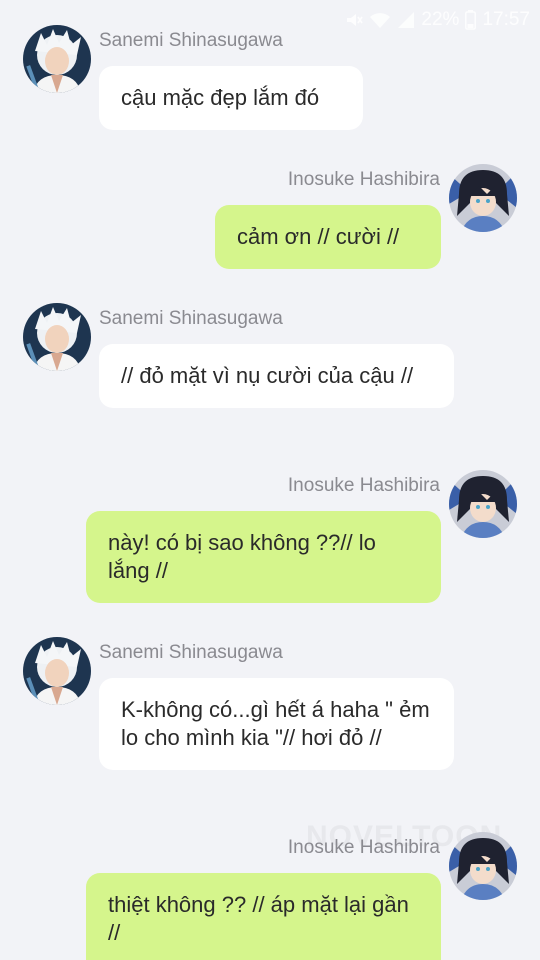  Describe the element at coordinates (263, 557) in the screenshot. I see `message-bubble: này! có bị sao không ??// lo lắng //` at that location.